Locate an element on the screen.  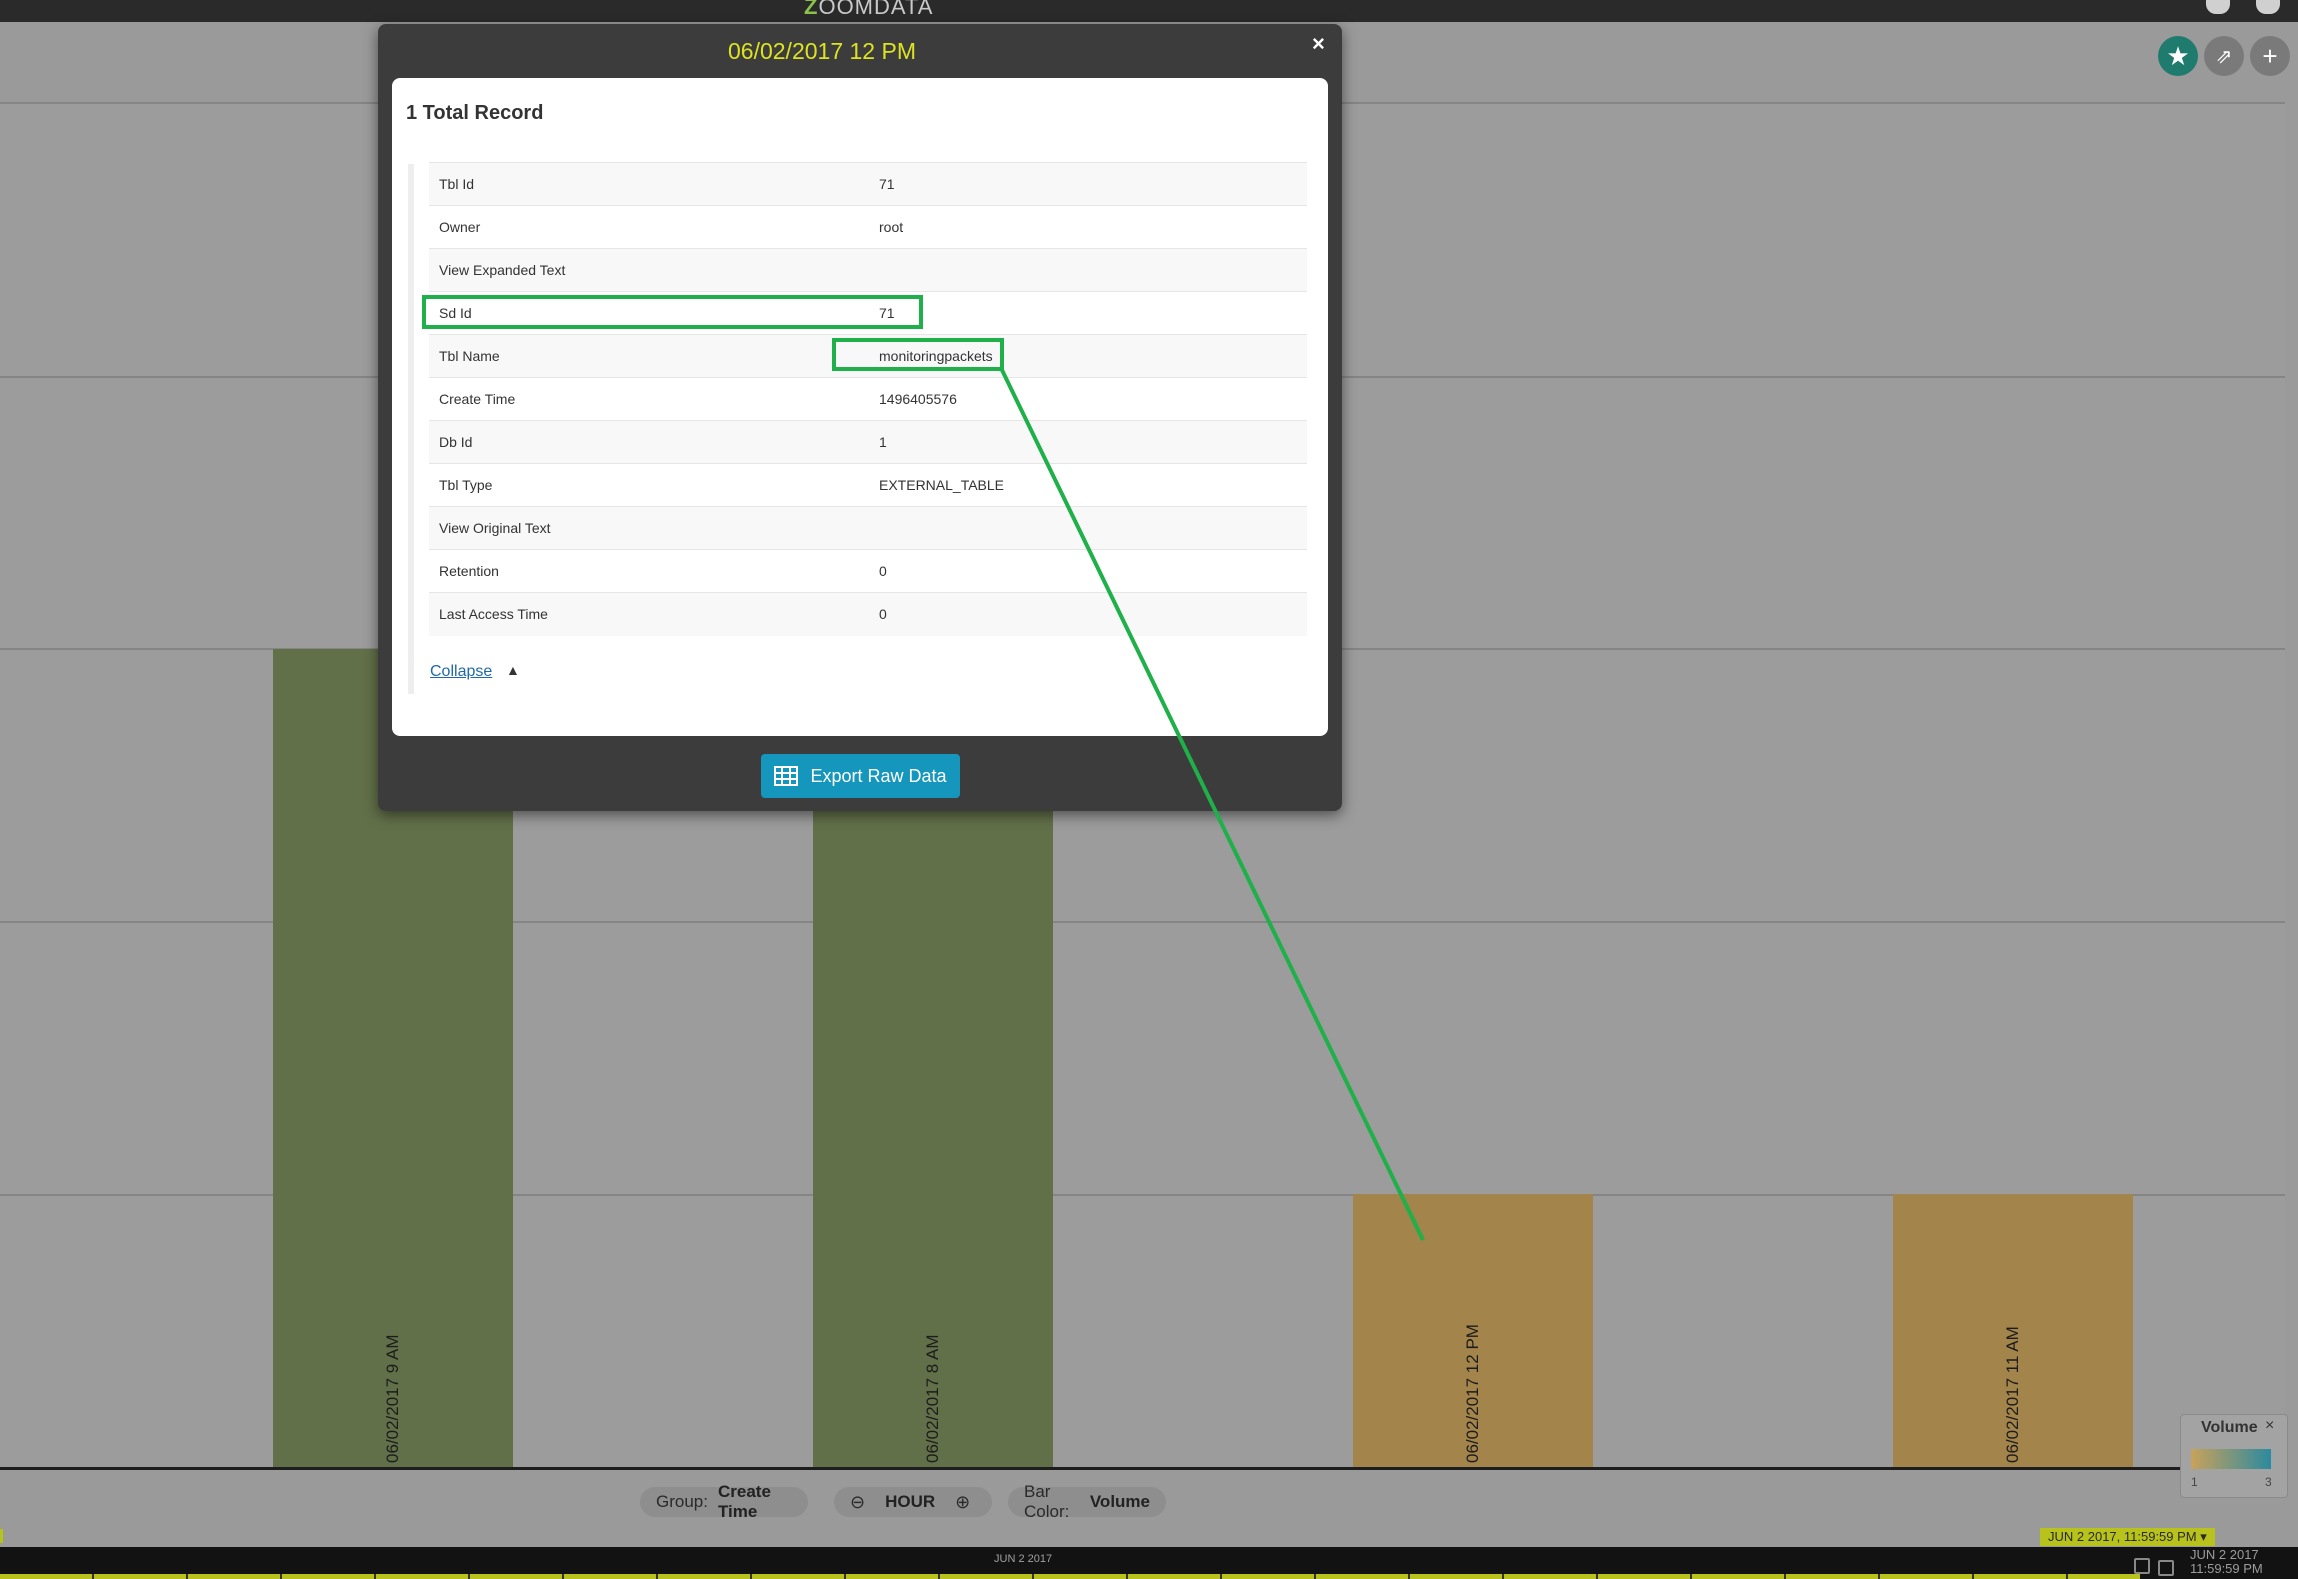
bar-color-value: Volume is located at coordinates (1119, 1501).